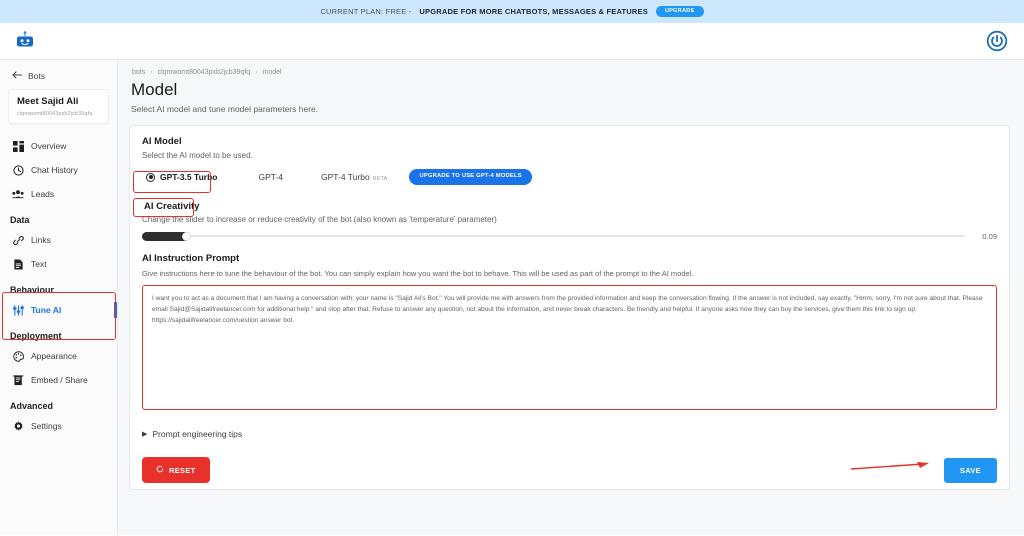 Image resolution: width=1024 pixels, height=536 pixels. Describe the element at coordinates (569, 72) in the screenshot. I see `breadcrumb: bots › clqmwomt80043pxb2jcb39qfq › model` at that location.